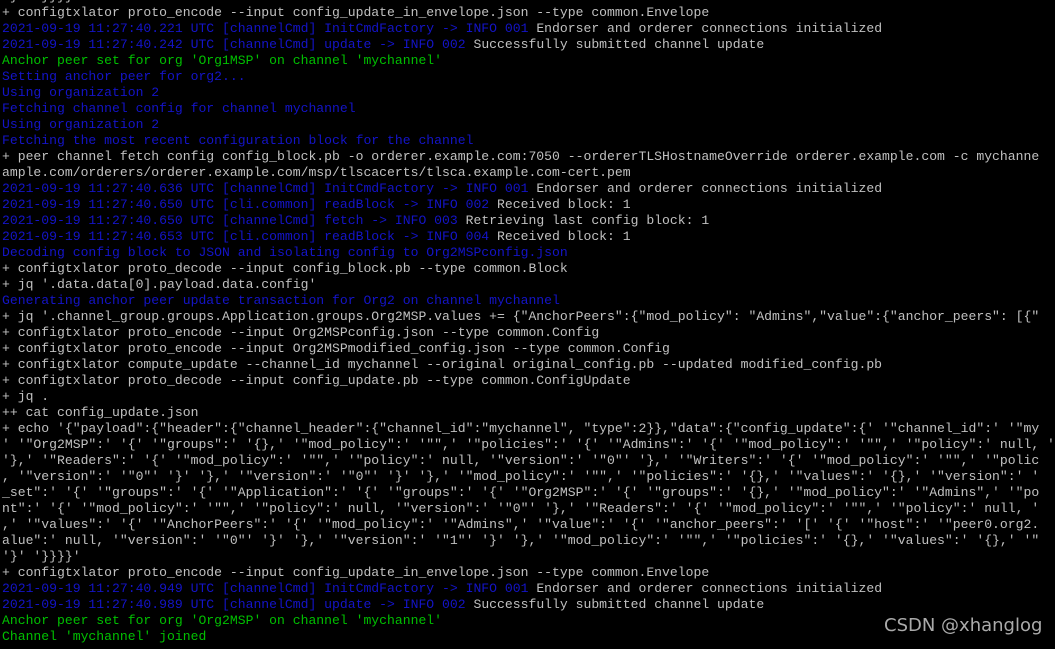  I want to click on terminal-text: + jq ., so click(26, 396).